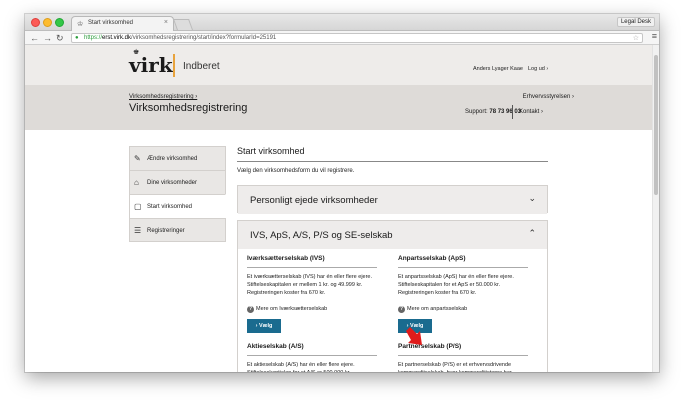 This screenshot has width=684, height=407. What do you see at coordinates (188, 108) in the screenshot?
I see `page-title: Virksomhedsregistrering` at bounding box center [188, 108].